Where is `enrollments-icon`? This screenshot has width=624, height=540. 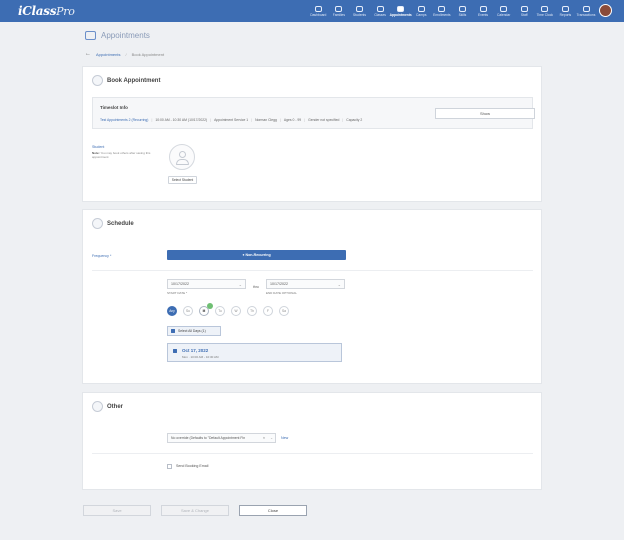
enrollments-icon is located at coordinates (442, 8).